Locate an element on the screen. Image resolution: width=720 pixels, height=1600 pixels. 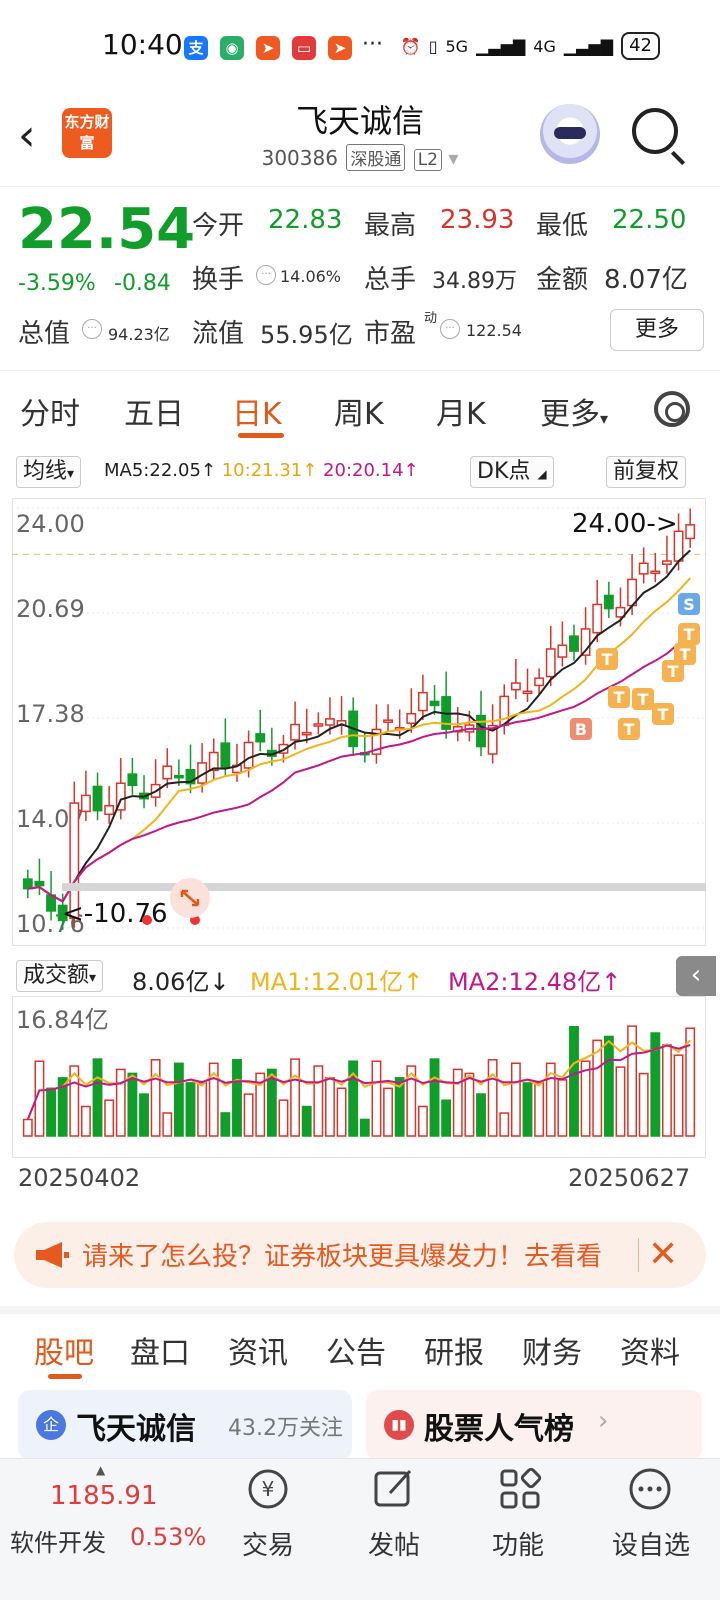
tab-forum: 股吧 is located at coordinates (64, 1350).